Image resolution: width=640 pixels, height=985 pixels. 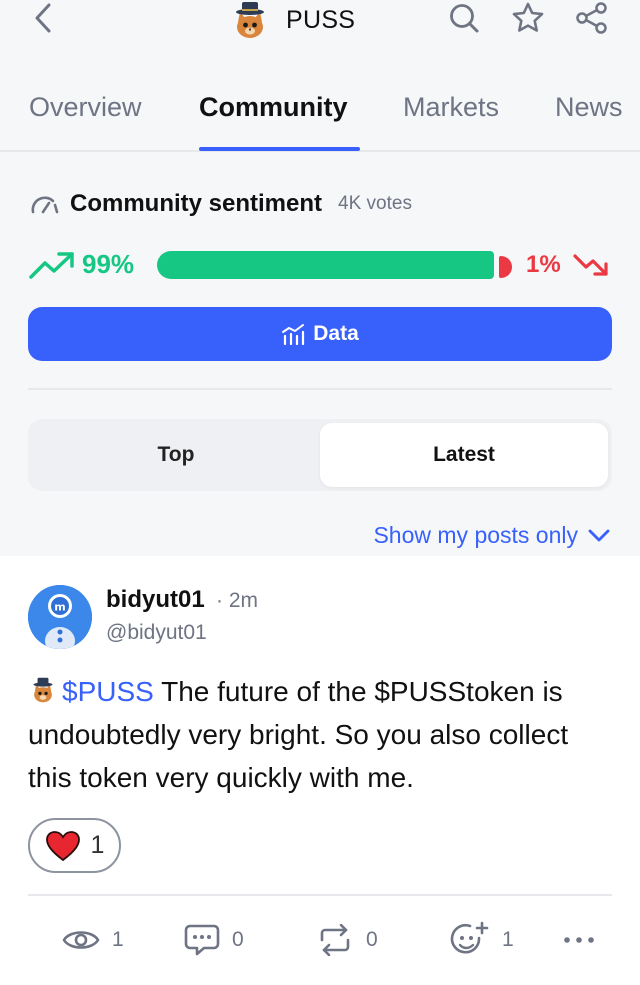 I want to click on avatar: m, so click(x=60, y=617).